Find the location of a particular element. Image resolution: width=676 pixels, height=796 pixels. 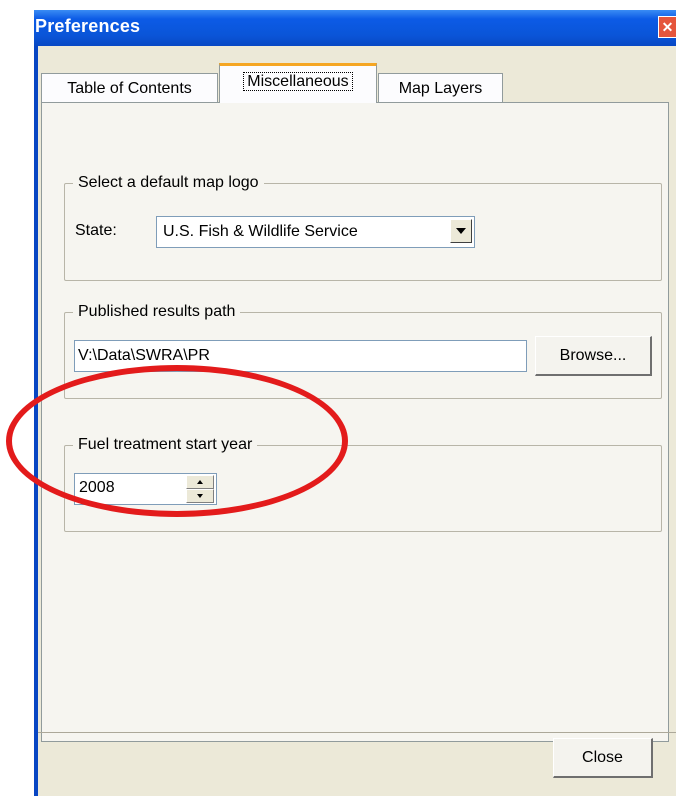

fuel-treatment-group: Fuel treatment start year 2008 is located at coordinates (363, 483).